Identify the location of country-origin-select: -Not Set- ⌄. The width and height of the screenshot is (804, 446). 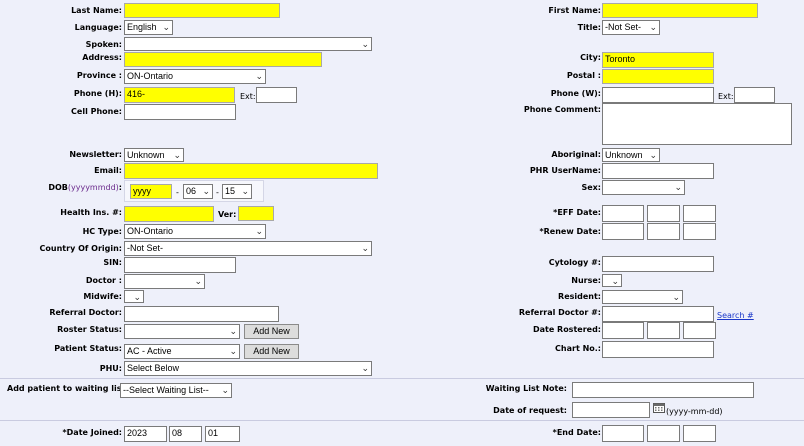
(248, 248).